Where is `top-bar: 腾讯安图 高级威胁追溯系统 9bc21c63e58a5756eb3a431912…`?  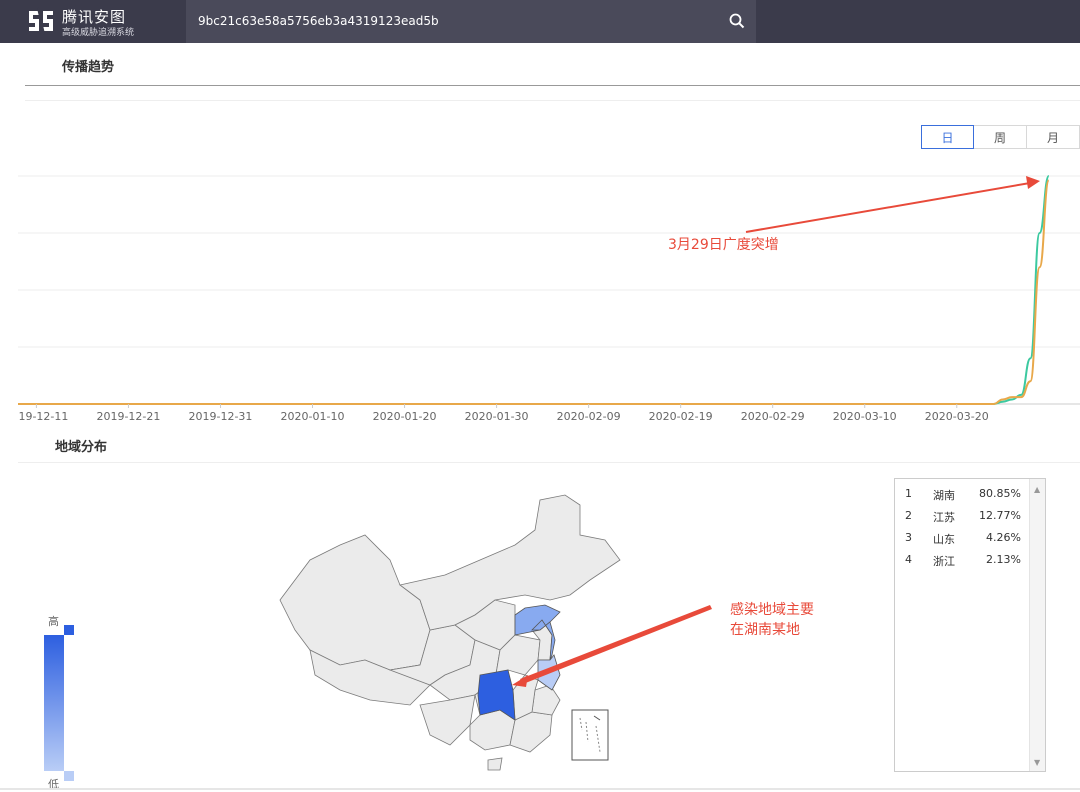 top-bar: 腾讯安图 高级威胁追溯系统 9bc21c63e58a5756eb3a431912… is located at coordinates (540, 21).